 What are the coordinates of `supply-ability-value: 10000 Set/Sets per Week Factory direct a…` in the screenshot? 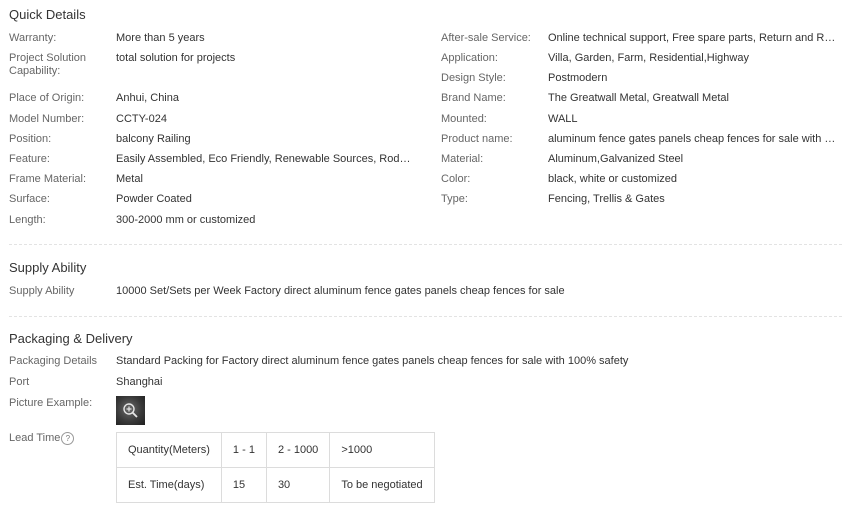 It's located at (340, 291).